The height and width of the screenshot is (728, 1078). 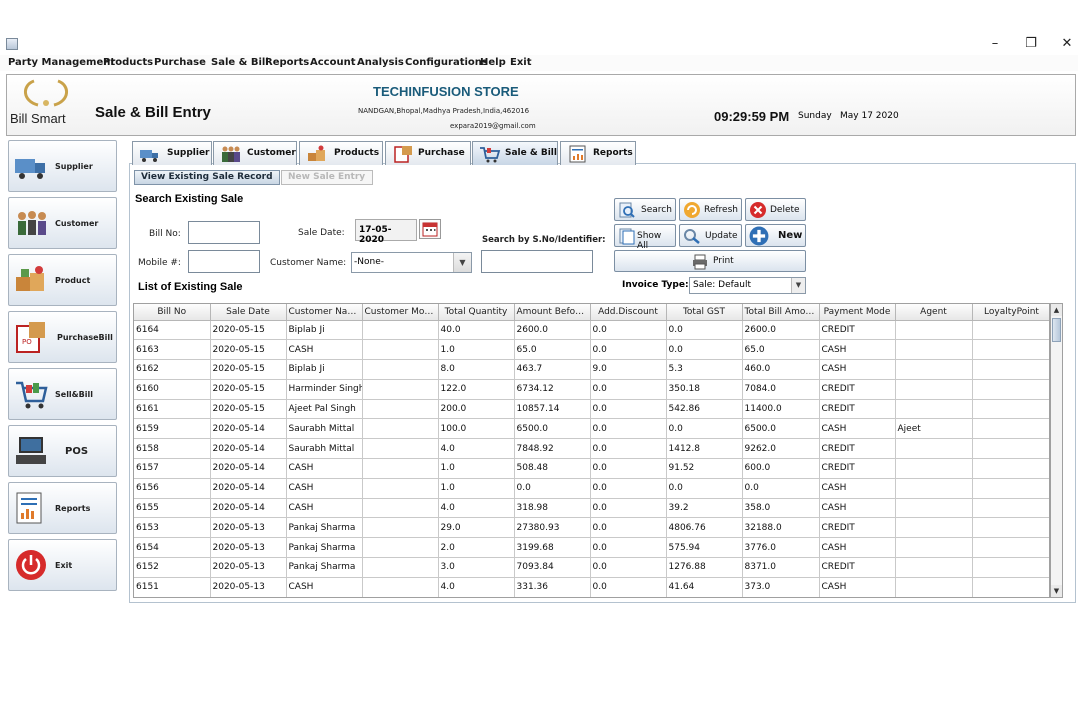 I want to click on tab-supplier: Supplier, so click(x=172, y=153).